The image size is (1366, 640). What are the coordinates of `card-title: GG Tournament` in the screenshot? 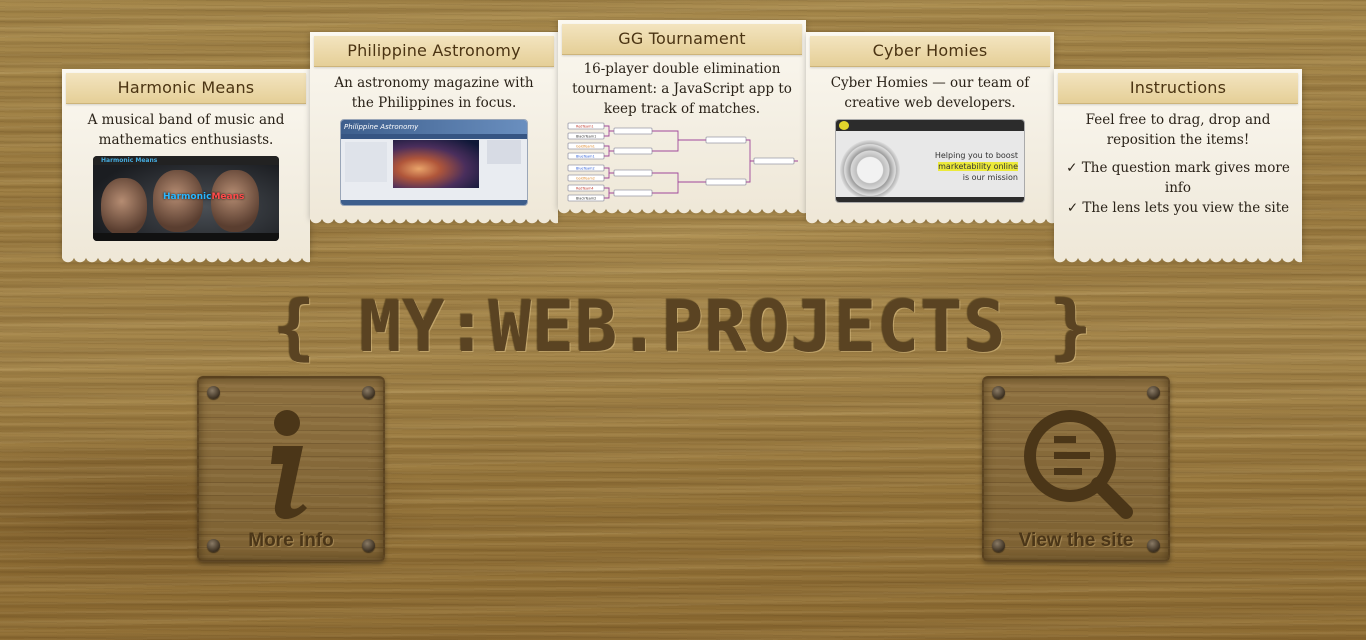 It's located at (682, 39).